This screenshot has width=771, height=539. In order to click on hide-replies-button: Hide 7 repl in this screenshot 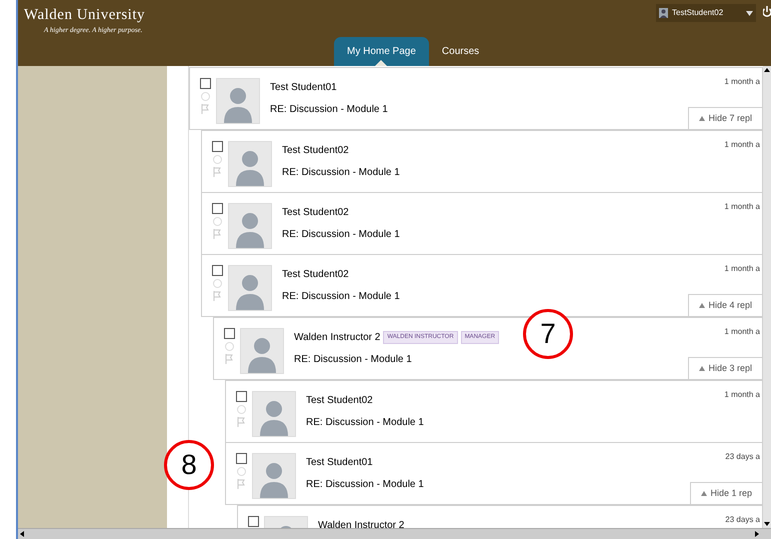, I will do `click(725, 118)`.